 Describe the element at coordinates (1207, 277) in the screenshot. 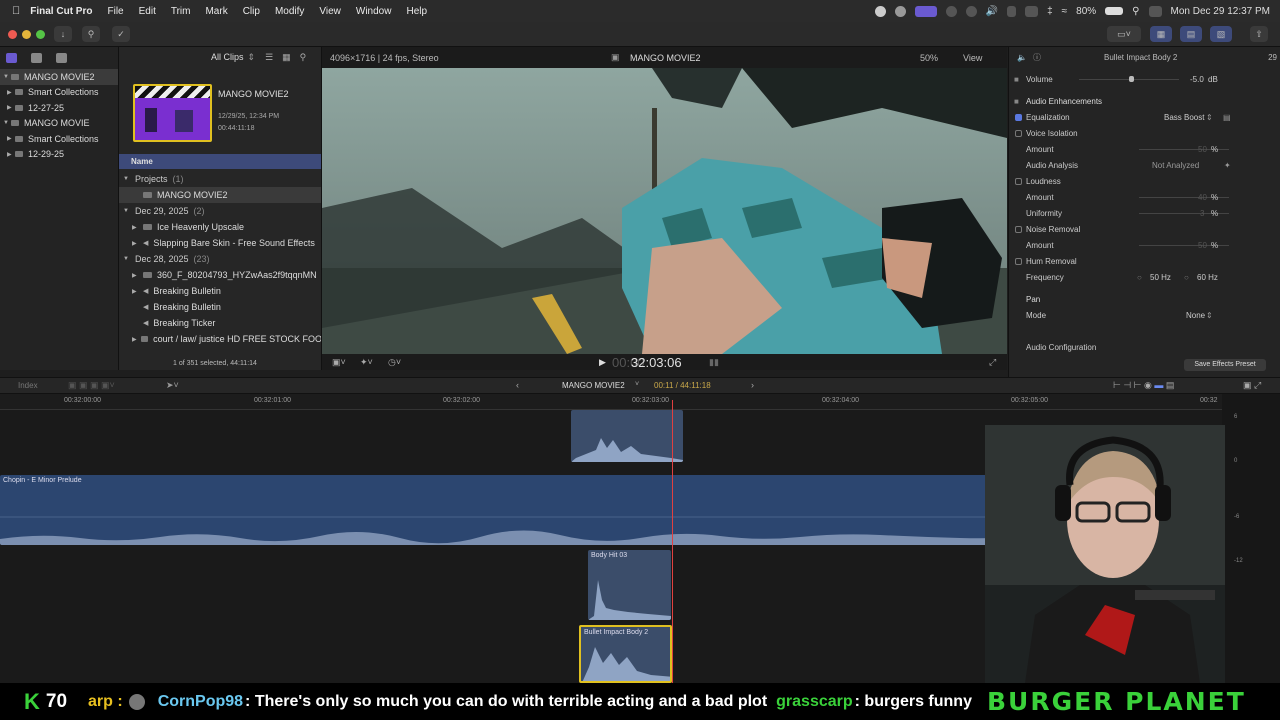

I see `frequency-60hz: 60 Hz` at that location.